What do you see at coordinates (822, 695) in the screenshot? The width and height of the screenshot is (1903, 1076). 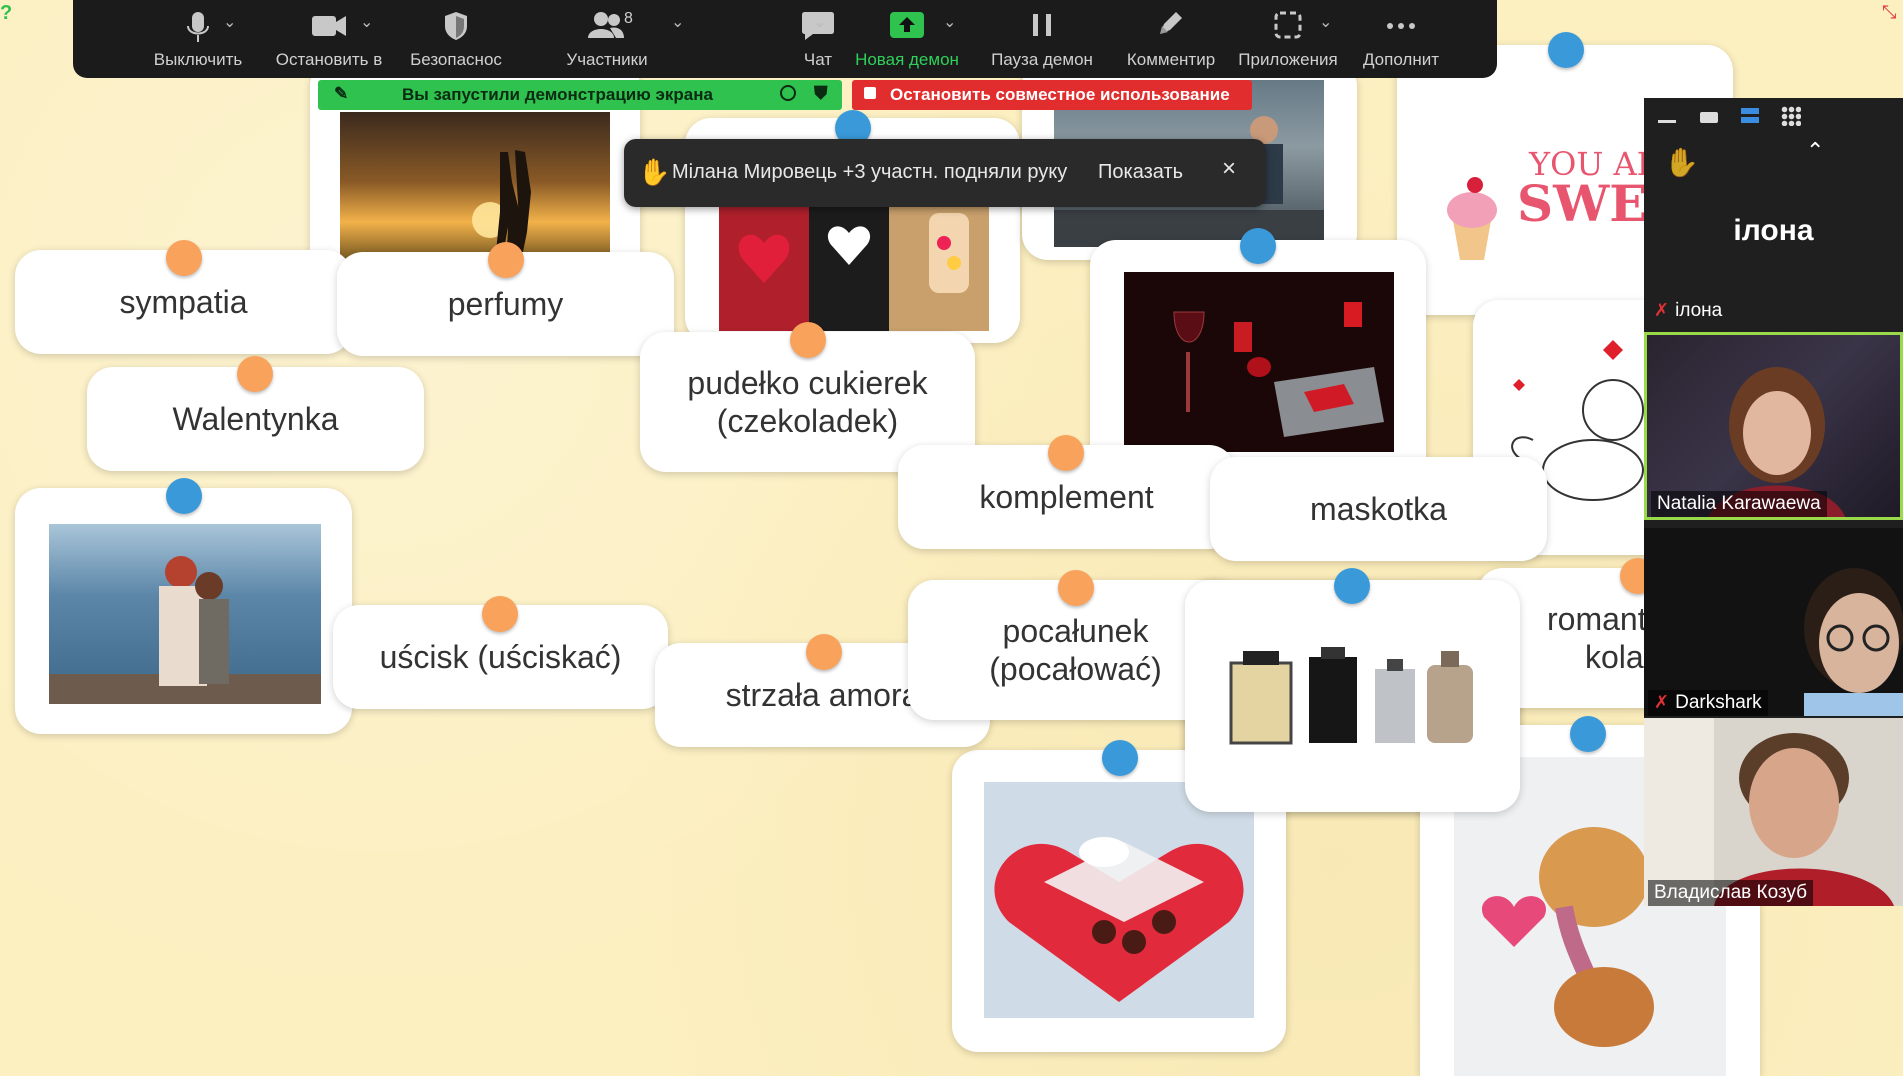 I see `word-strzala: strzała amora` at bounding box center [822, 695].